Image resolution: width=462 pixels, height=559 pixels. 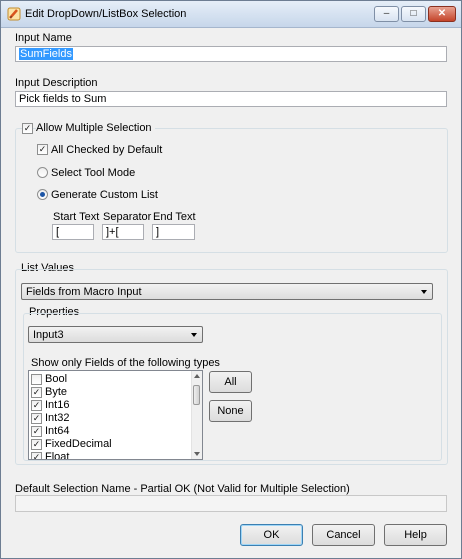 What do you see at coordinates (174, 217) in the screenshot?
I see `end-text-label: End Text` at bounding box center [174, 217].